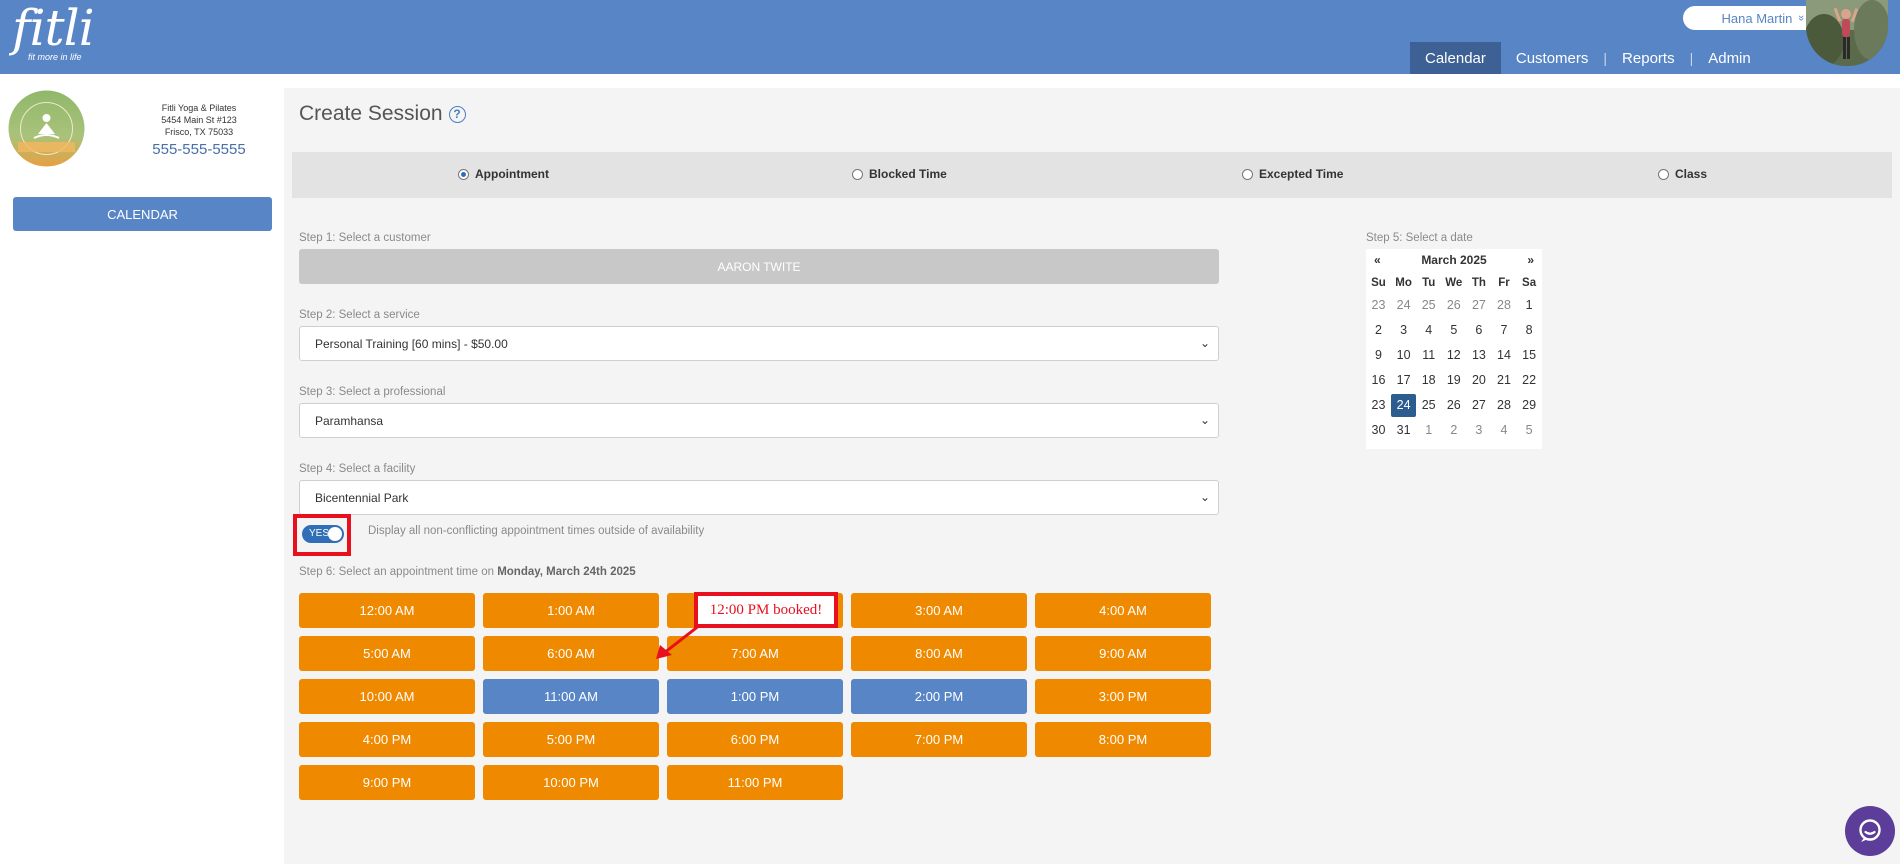  What do you see at coordinates (1123, 739) in the screenshot?
I see `time-slot: 8:00 PM` at bounding box center [1123, 739].